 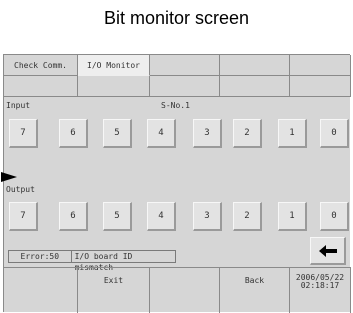 I want to click on input-bit-6: 6, so click(x=73, y=133).